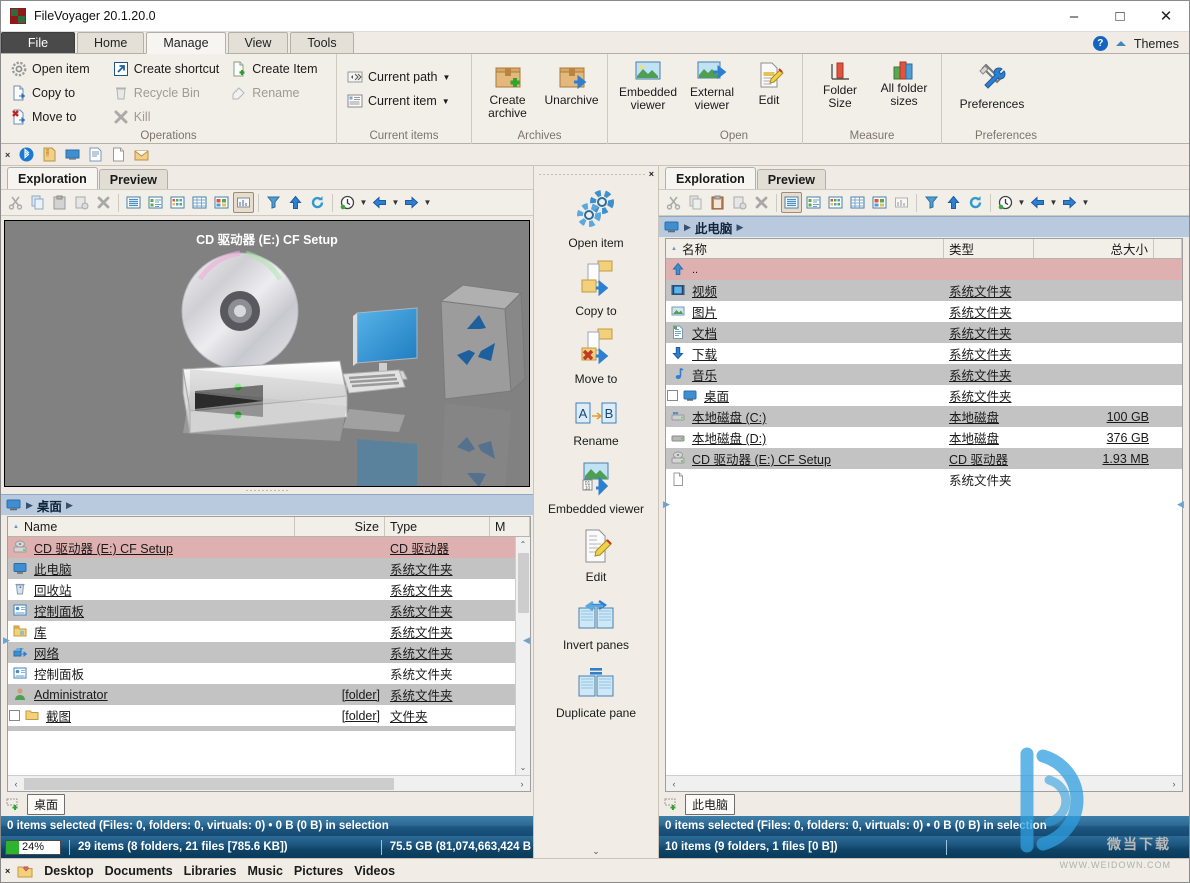  I want to click on ribbon-recycle-bin: Recycle Bin, so click(168, 93).